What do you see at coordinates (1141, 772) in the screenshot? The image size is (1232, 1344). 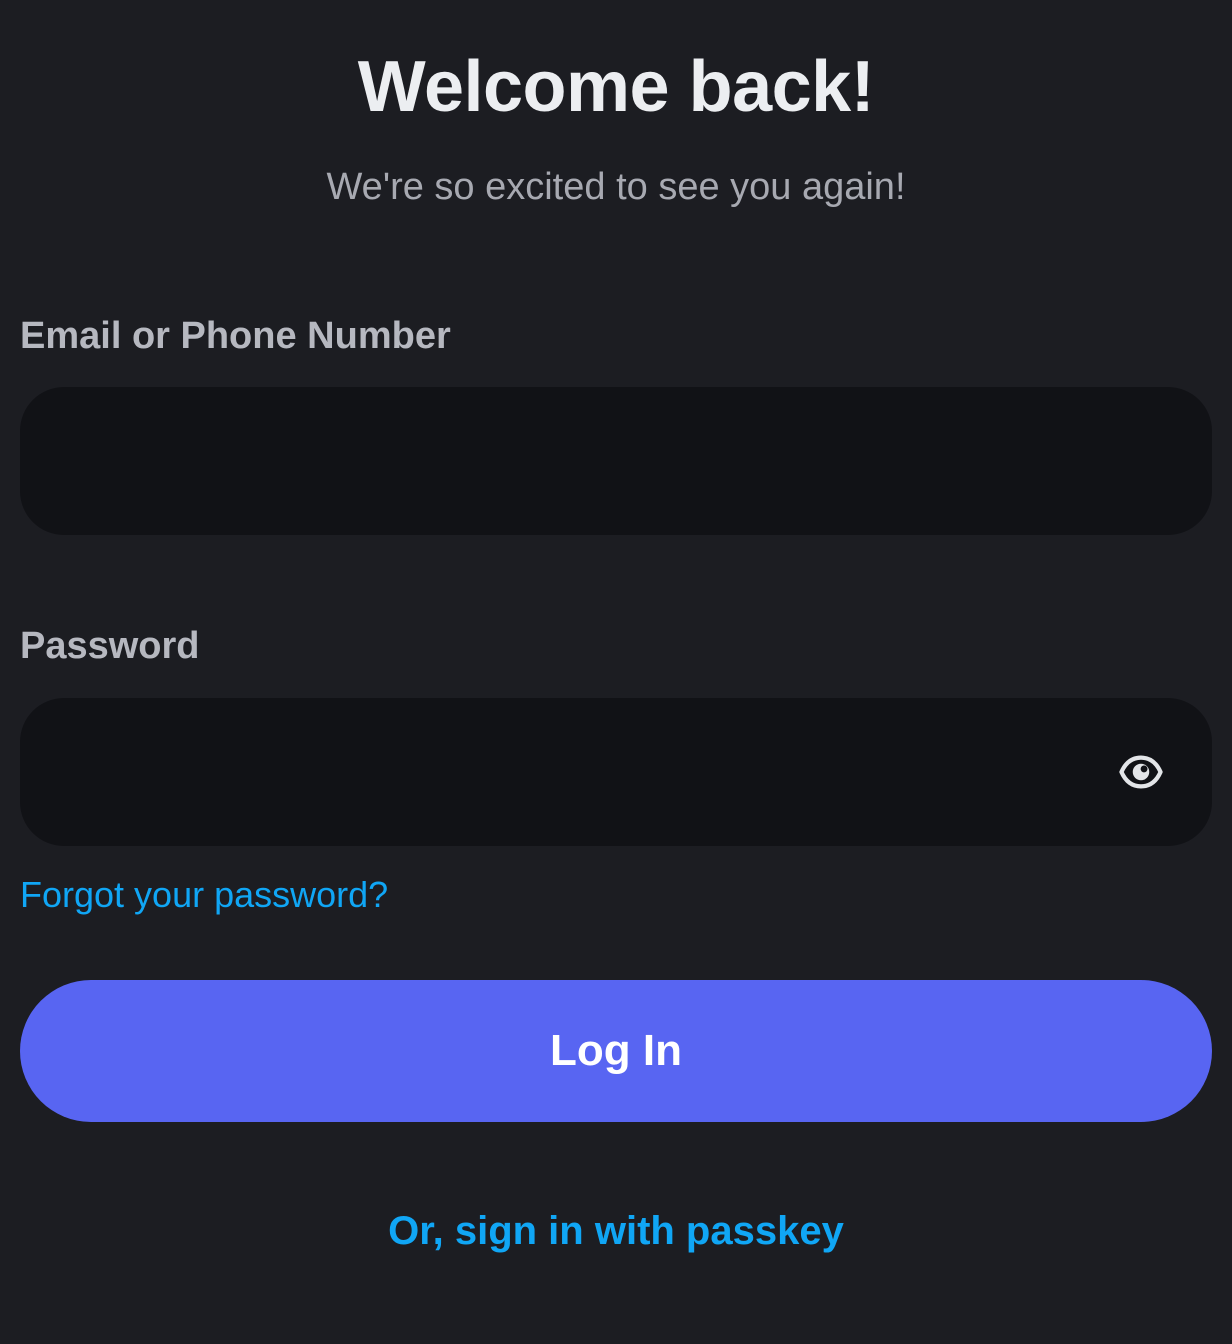 I see `eye-icon` at bounding box center [1141, 772].